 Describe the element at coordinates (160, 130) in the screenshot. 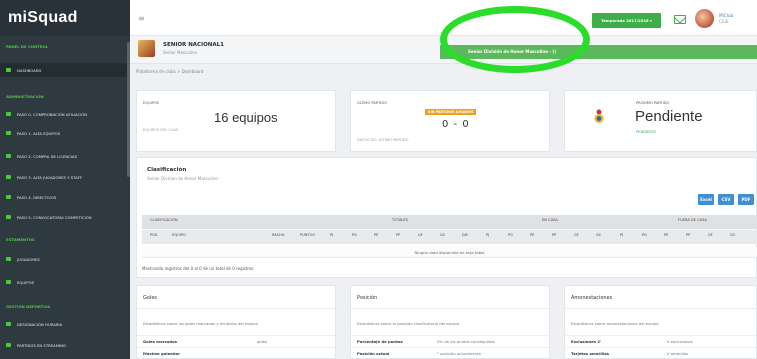

I see `equipos-sub: EQUIPOS DEL CLUB` at that location.